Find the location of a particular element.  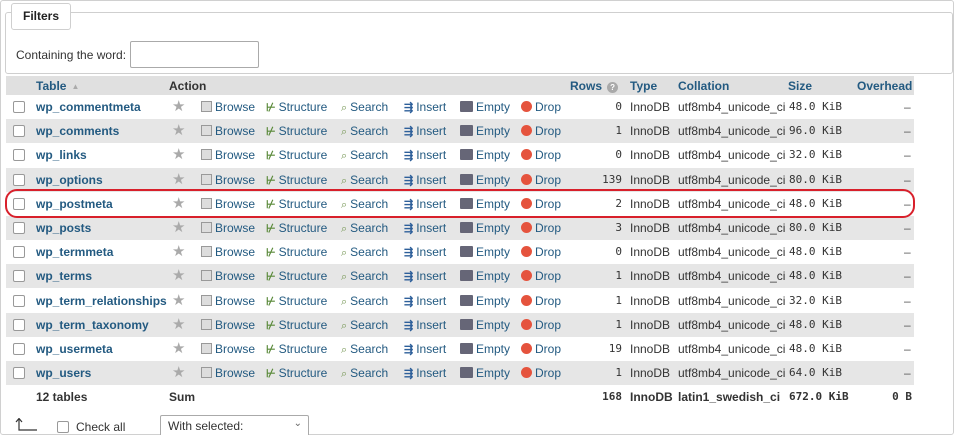

with-selected-dropdown: With selected: ⌄ is located at coordinates (234, 425).